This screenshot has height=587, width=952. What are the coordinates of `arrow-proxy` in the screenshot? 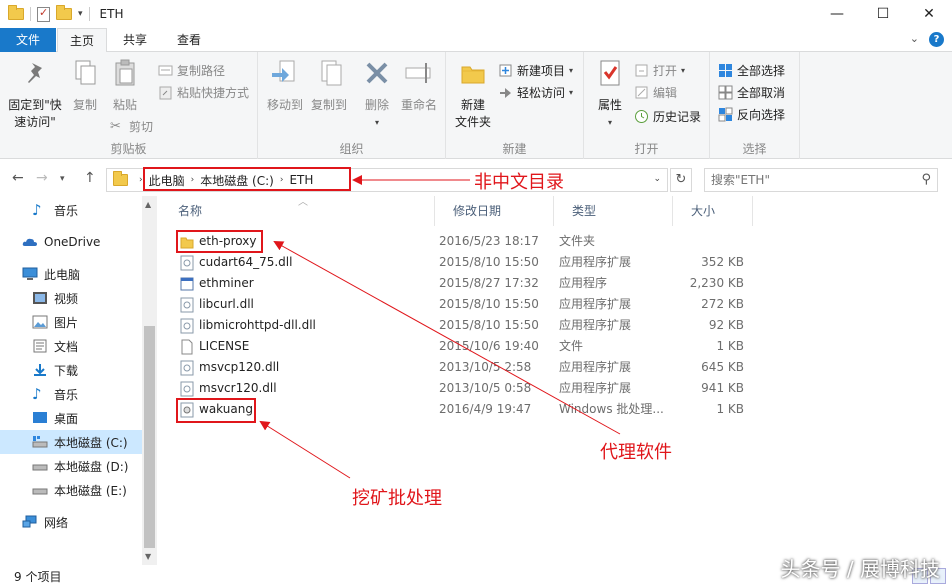 It's located at (447, 338).